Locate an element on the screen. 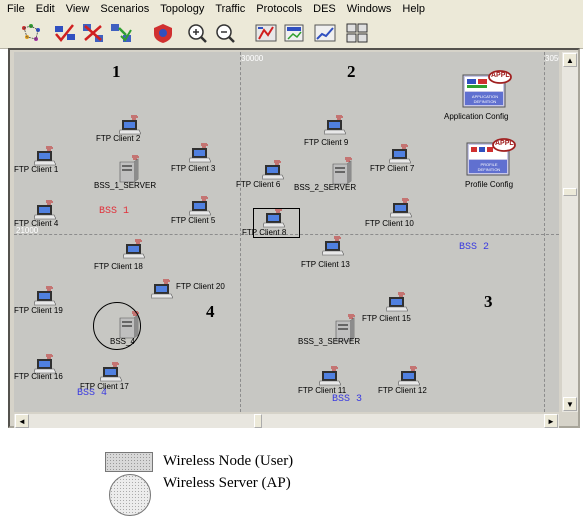 The height and width of the screenshot is (531, 583). ftp-client-13-node-icon is located at coordinates (333, 245).